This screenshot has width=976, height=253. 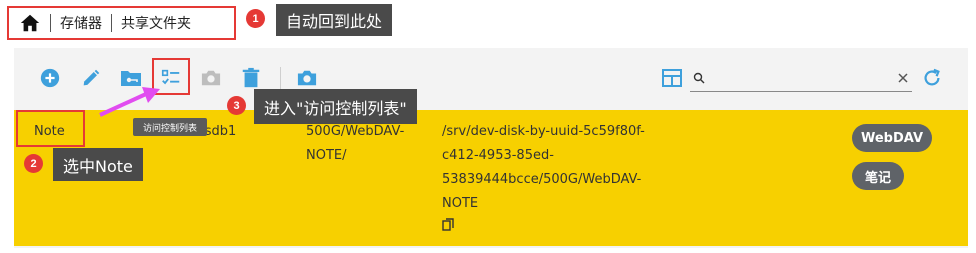 I want to click on absolute-path-line: NOTE, so click(x=460, y=203).